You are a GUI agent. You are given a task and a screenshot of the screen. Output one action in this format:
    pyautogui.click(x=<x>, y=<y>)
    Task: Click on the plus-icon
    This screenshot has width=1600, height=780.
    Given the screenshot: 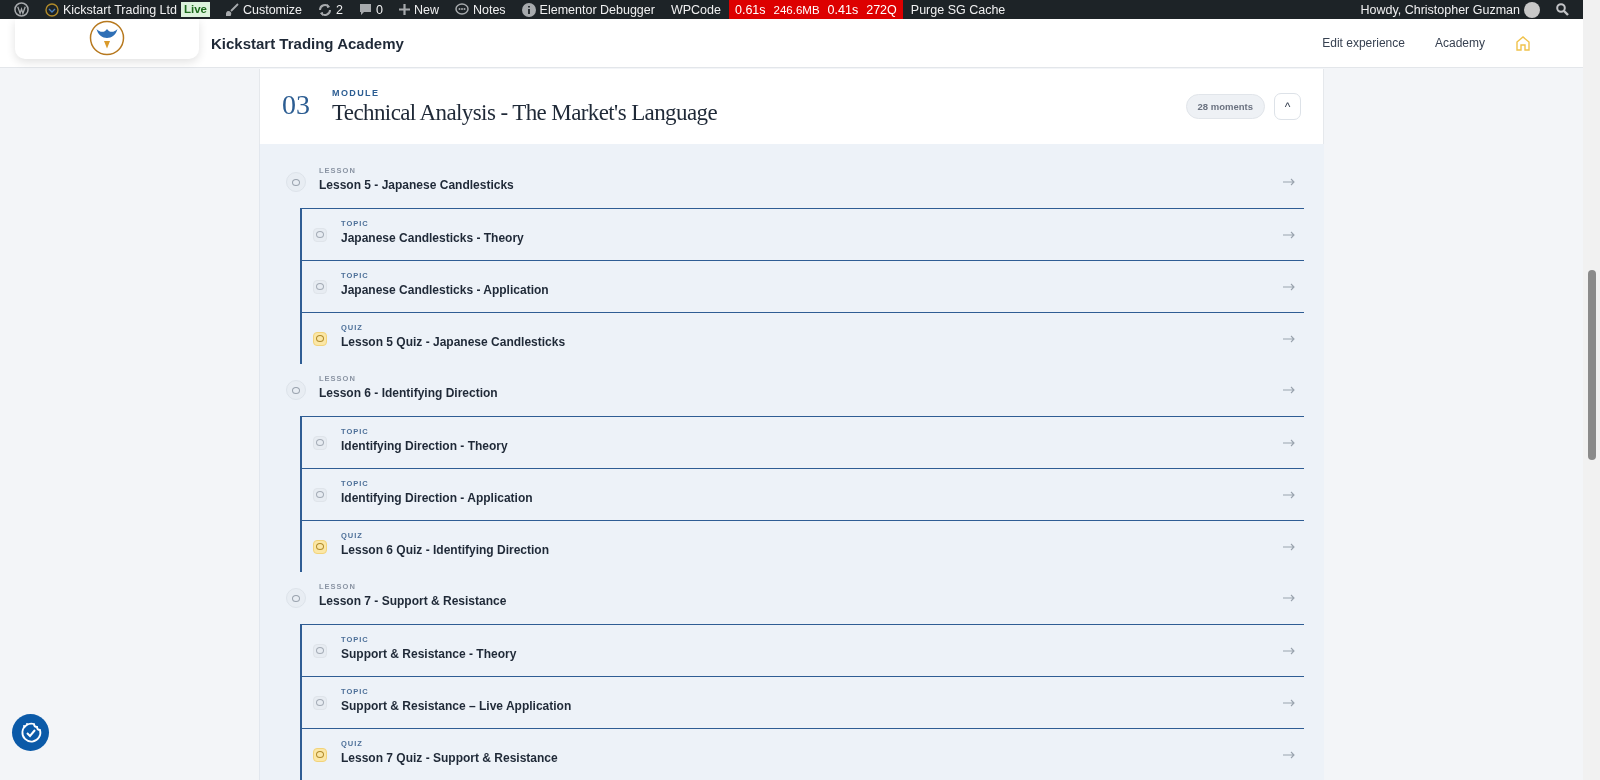 What is the action you would take?
    pyautogui.click(x=404, y=9)
    